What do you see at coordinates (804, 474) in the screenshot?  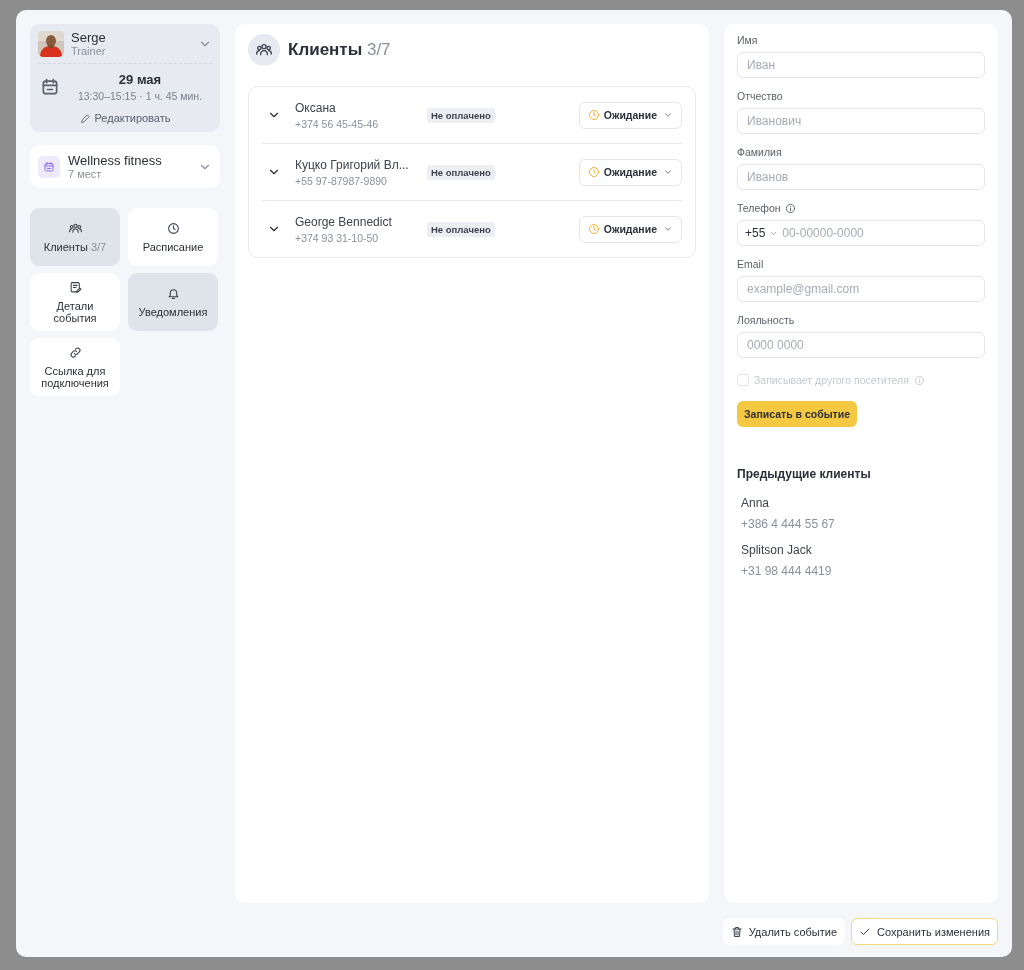 I see `section-title: Предыдущие клиенты` at bounding box center [804, 474].